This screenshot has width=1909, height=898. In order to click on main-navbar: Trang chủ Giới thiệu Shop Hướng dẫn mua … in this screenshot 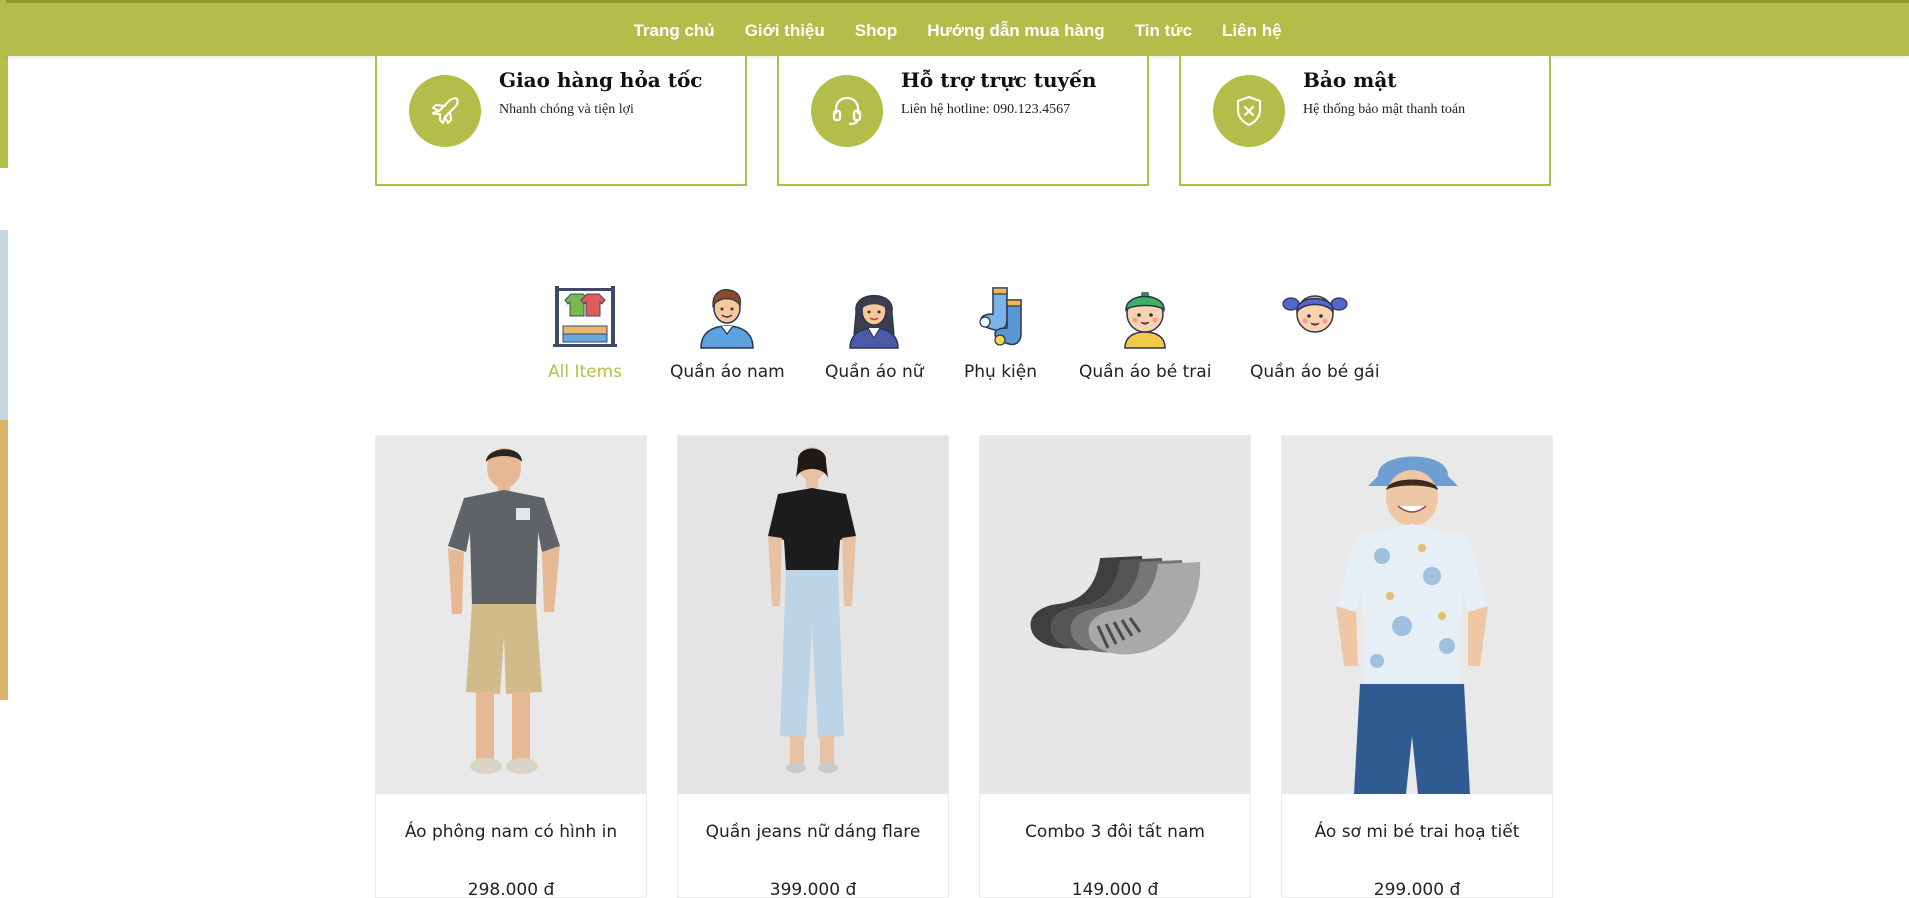, I will do `click(957, 28)`.